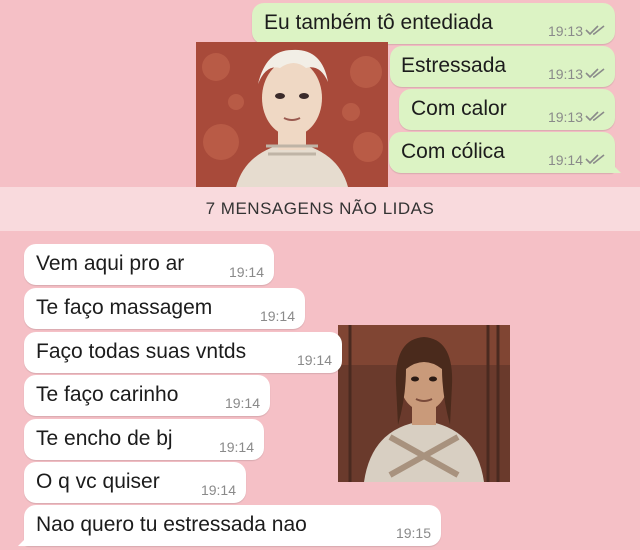 The width and height of the screenshot is (640, 550). Describe the element at coordinates (104, 438) in the screenshot. I see `message-text: Te encho de bj` at that location.